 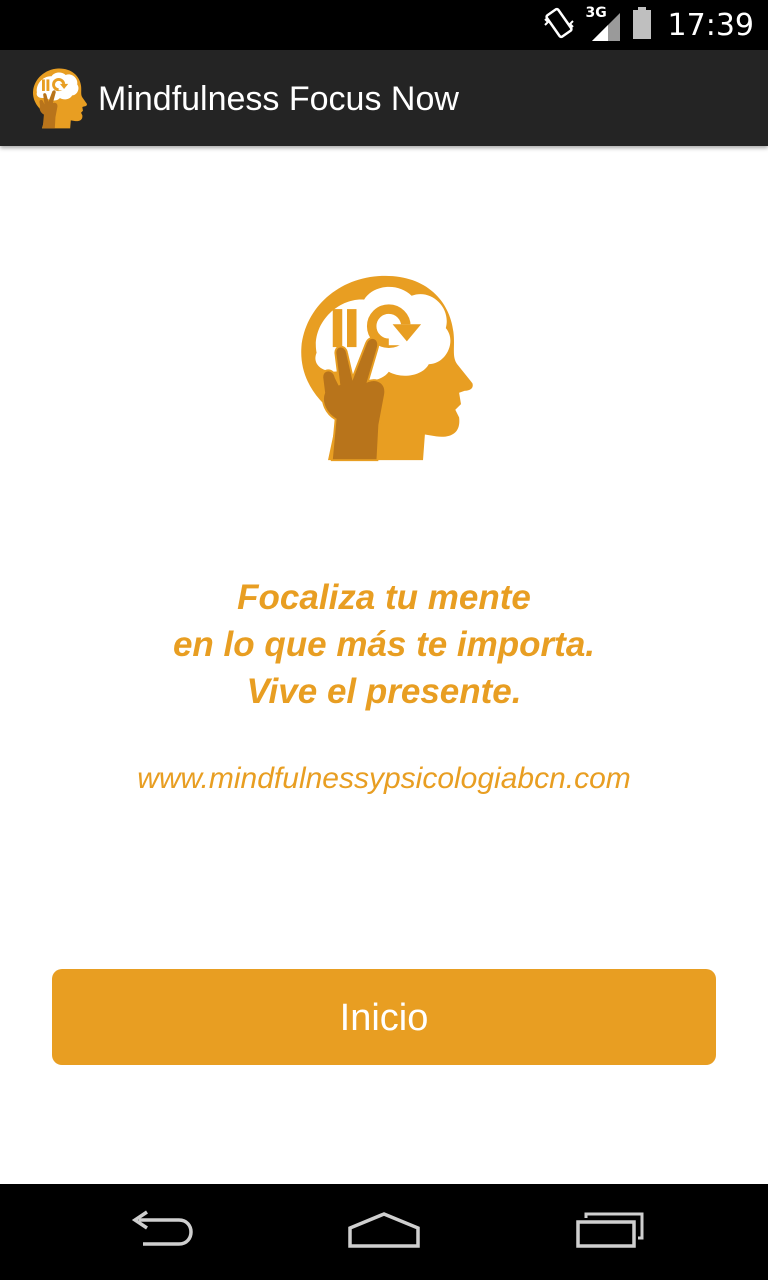 I want to click on home-icon, so click(x=384, y=1232).